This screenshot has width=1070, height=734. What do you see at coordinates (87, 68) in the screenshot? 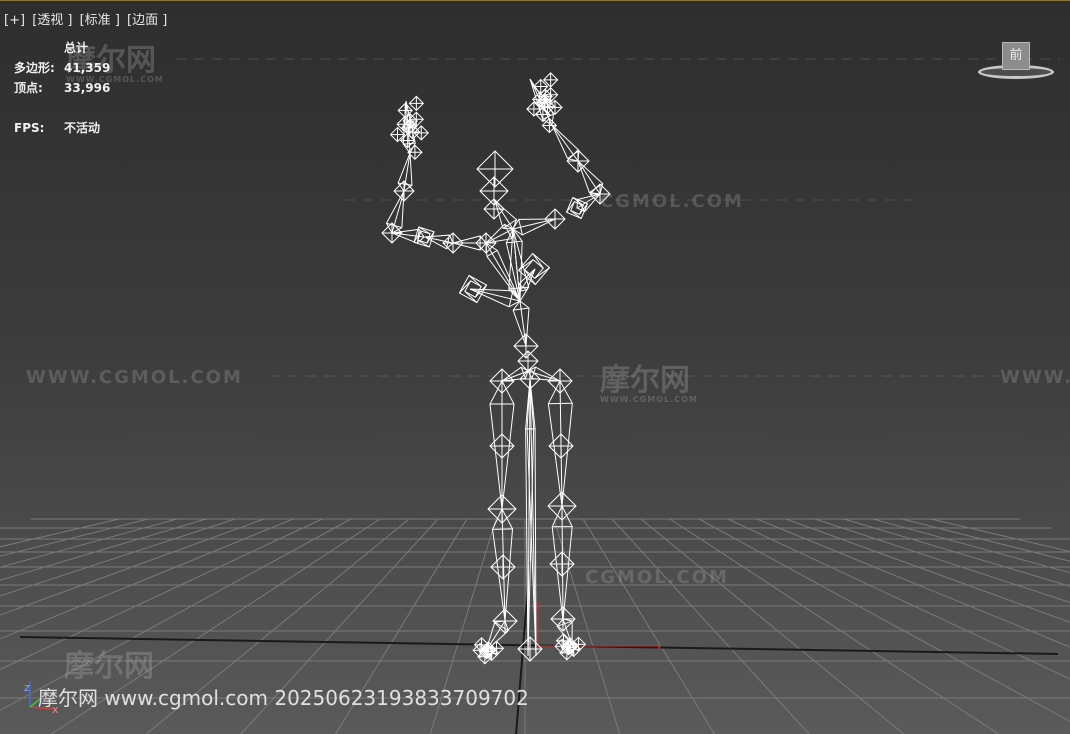
I see `polygons-value: 41,359` at bounding box center [87, 68].